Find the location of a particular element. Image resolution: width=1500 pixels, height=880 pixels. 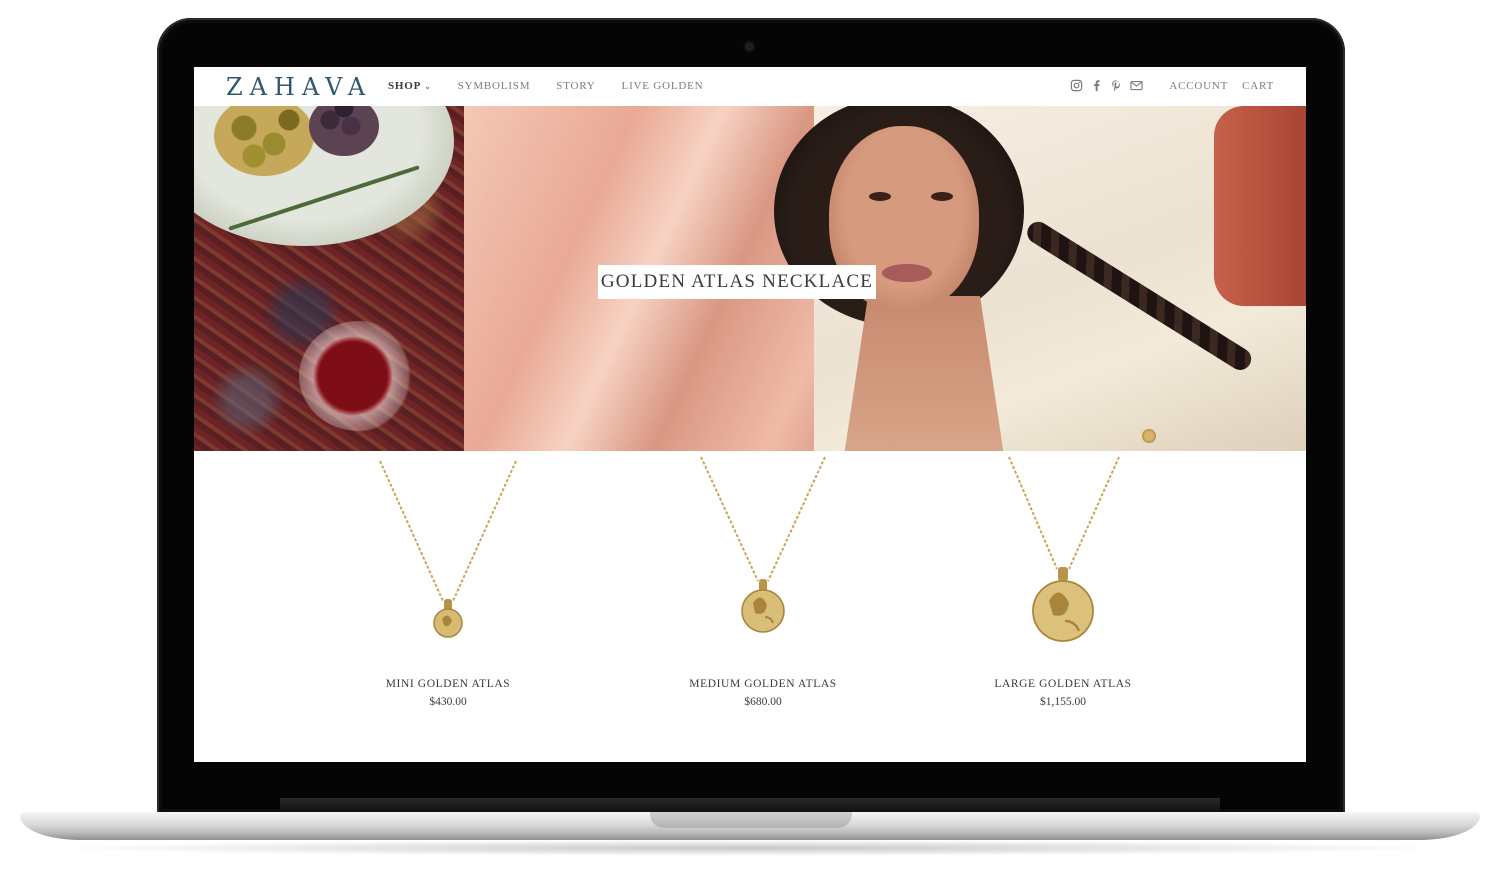

product-card-large: LARGE GOLDEN ATLAS $1,155.00 is located at coordinates (1063, 579).